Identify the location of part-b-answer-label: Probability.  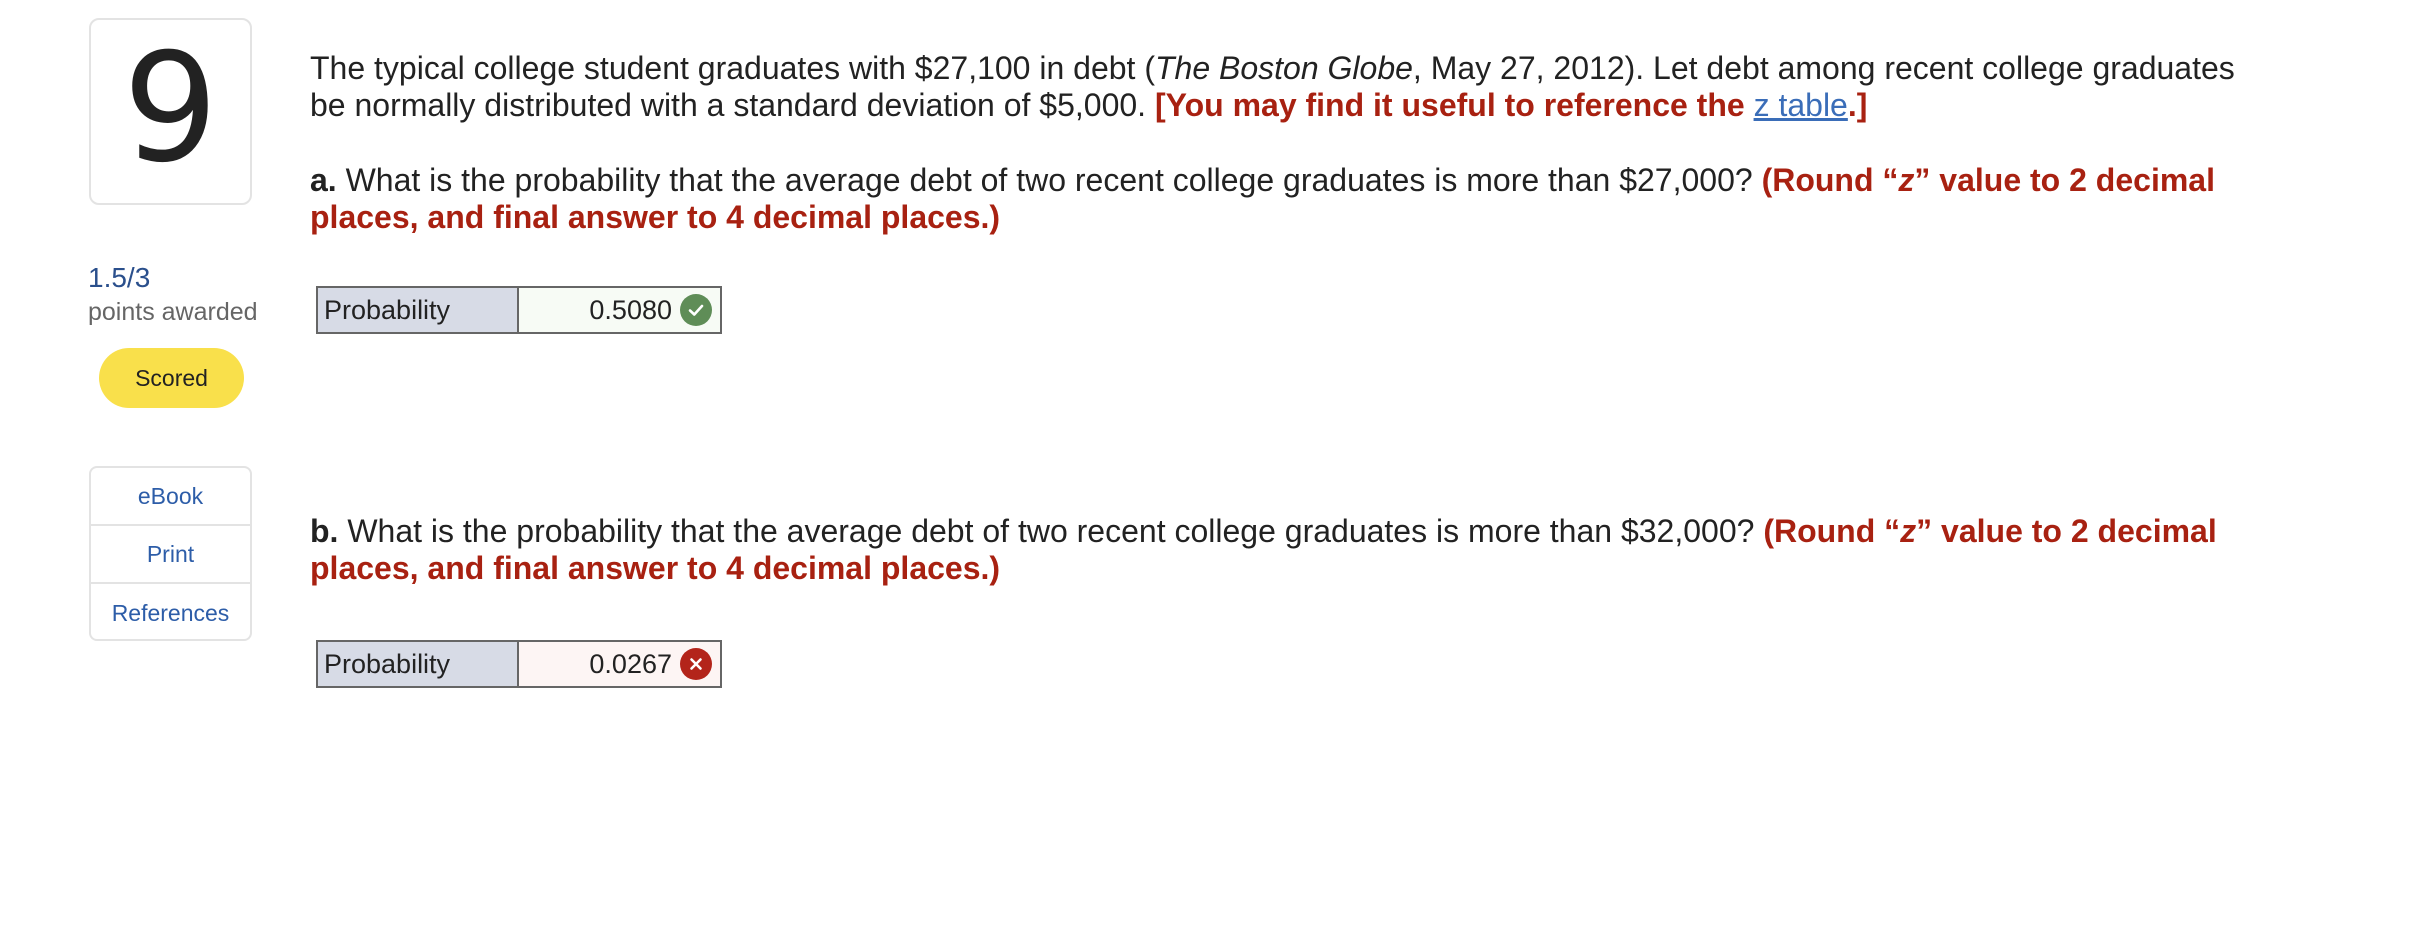
(418, 664).